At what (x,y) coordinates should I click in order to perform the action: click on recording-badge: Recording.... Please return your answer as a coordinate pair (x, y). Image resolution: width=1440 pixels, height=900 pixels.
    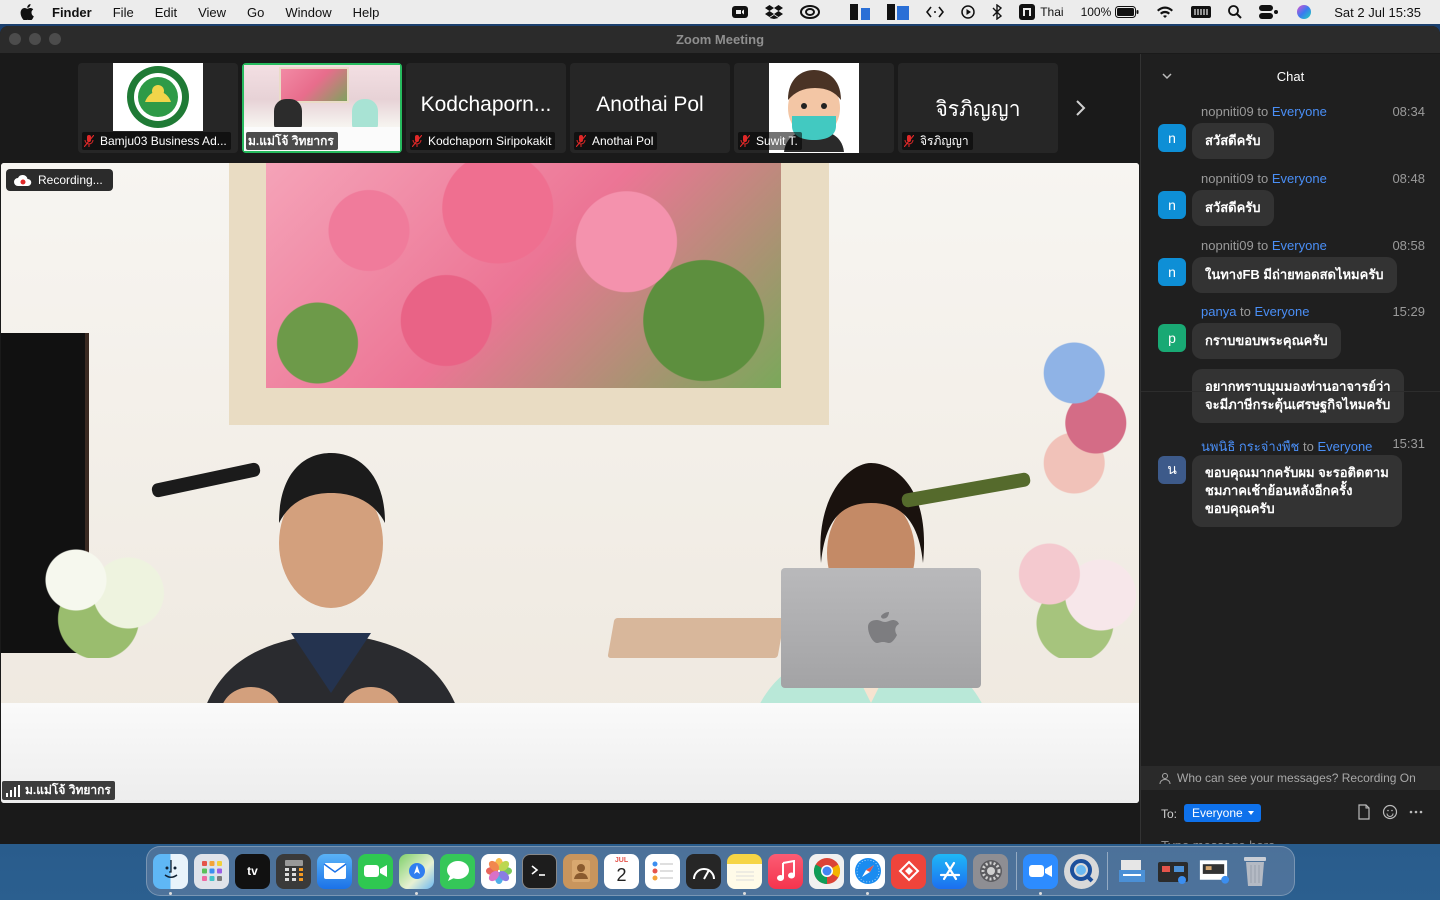
    Looking at the image, I should click on (59, 180).